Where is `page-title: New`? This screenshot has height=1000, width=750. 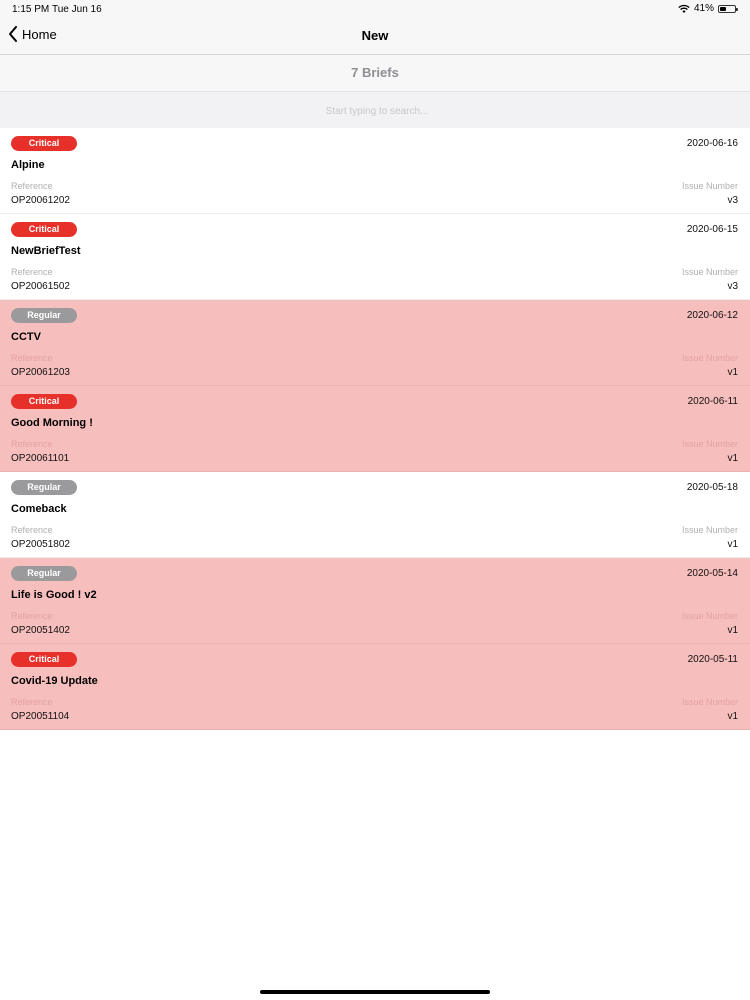
page-title: New is located at coordinates (375, 35).